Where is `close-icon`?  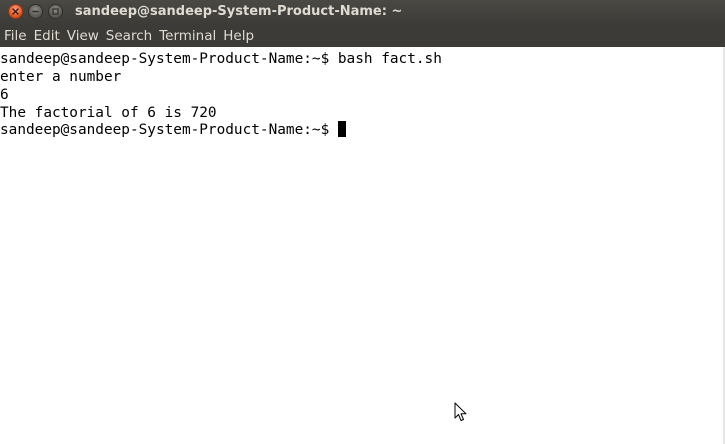 close-icon is located at coordinates (15, 11).